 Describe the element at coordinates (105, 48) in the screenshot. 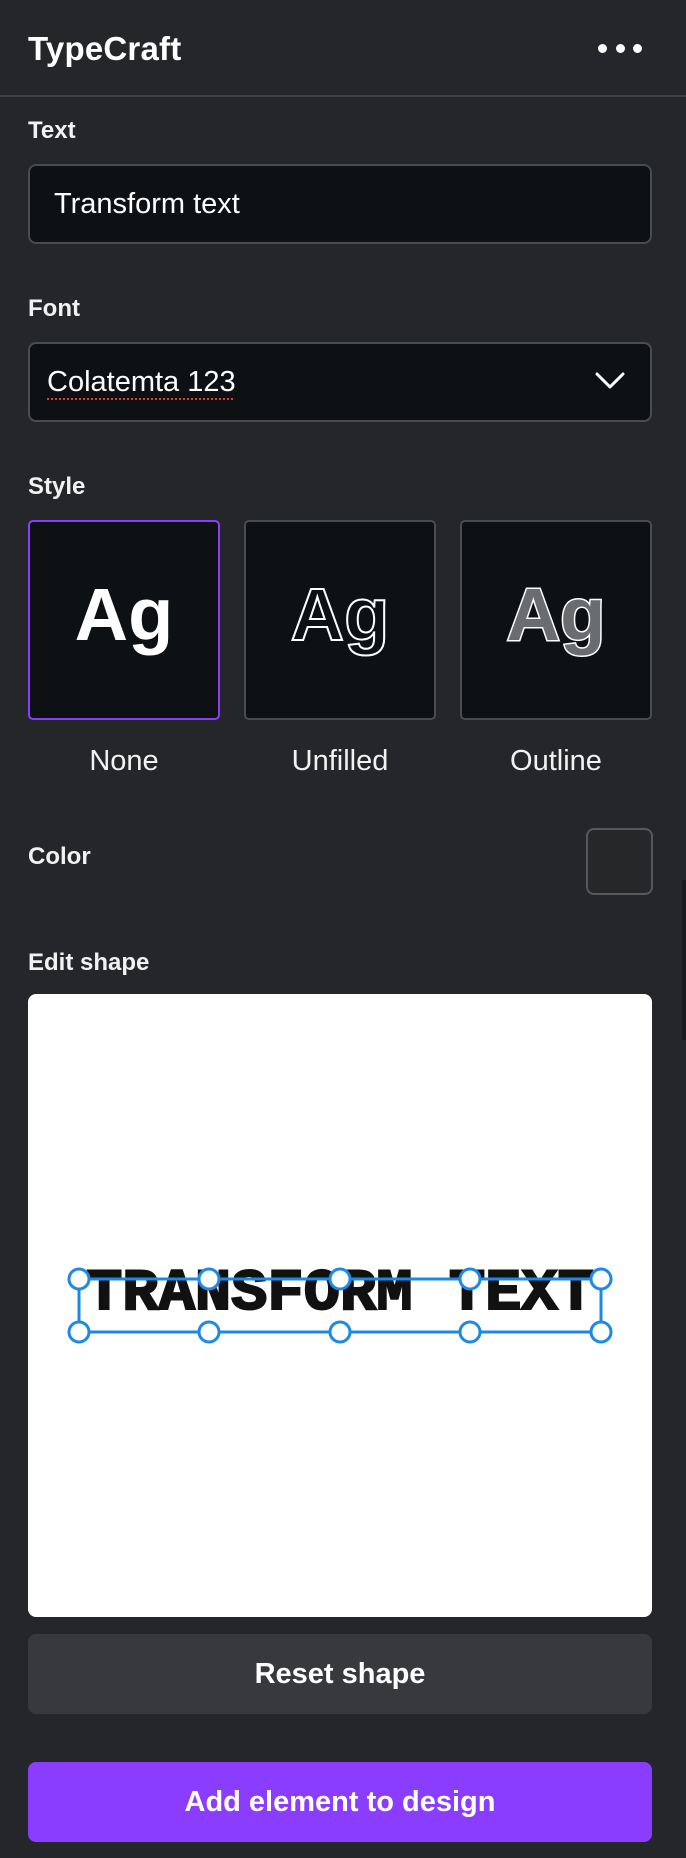

I see `app-title: TypeCraft` at that location.